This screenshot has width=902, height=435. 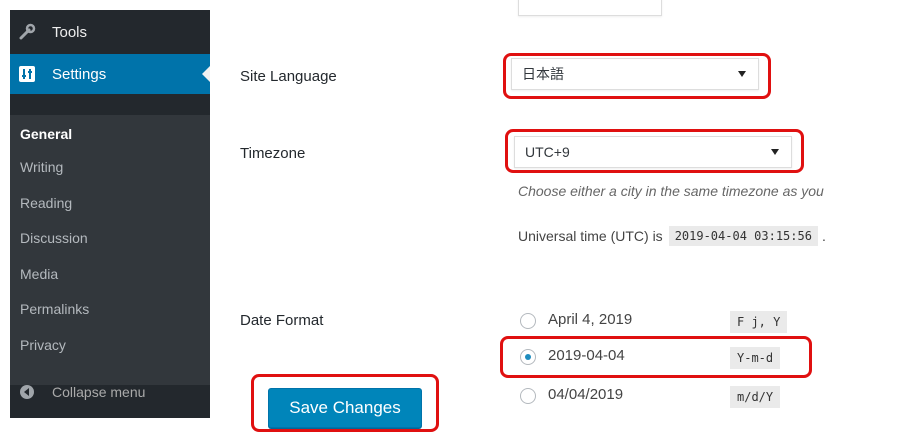 I want to click on submenu-item-writing: Writing, so click(x=41, y=167).